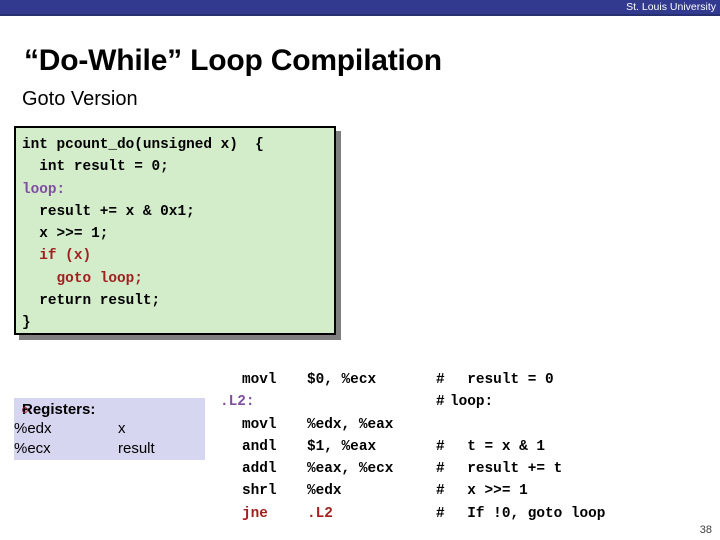 The width and height of the screenshot is (720, 540). I want to click on code-line: x >>= 1;, so click(178, 234).